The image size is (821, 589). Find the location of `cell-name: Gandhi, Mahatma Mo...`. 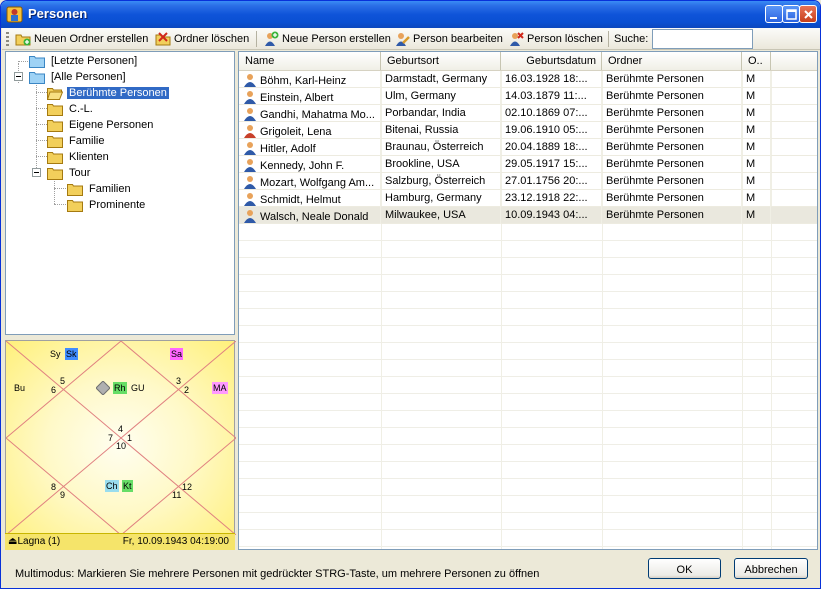

cell-name: Gandhi, Mahatma Mo... is located at coordinates (310, 113).